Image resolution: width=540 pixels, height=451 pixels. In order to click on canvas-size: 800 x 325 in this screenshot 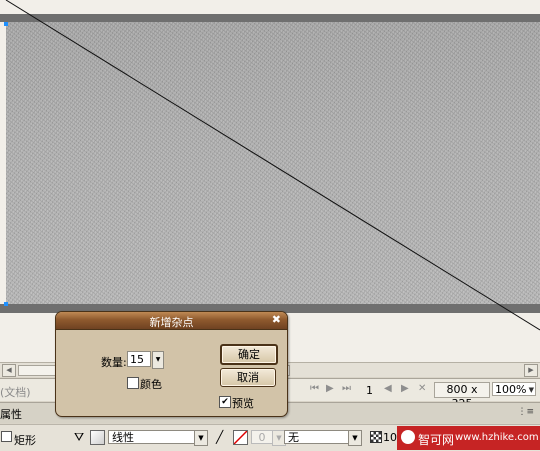, I will do `click(462, 396)`.